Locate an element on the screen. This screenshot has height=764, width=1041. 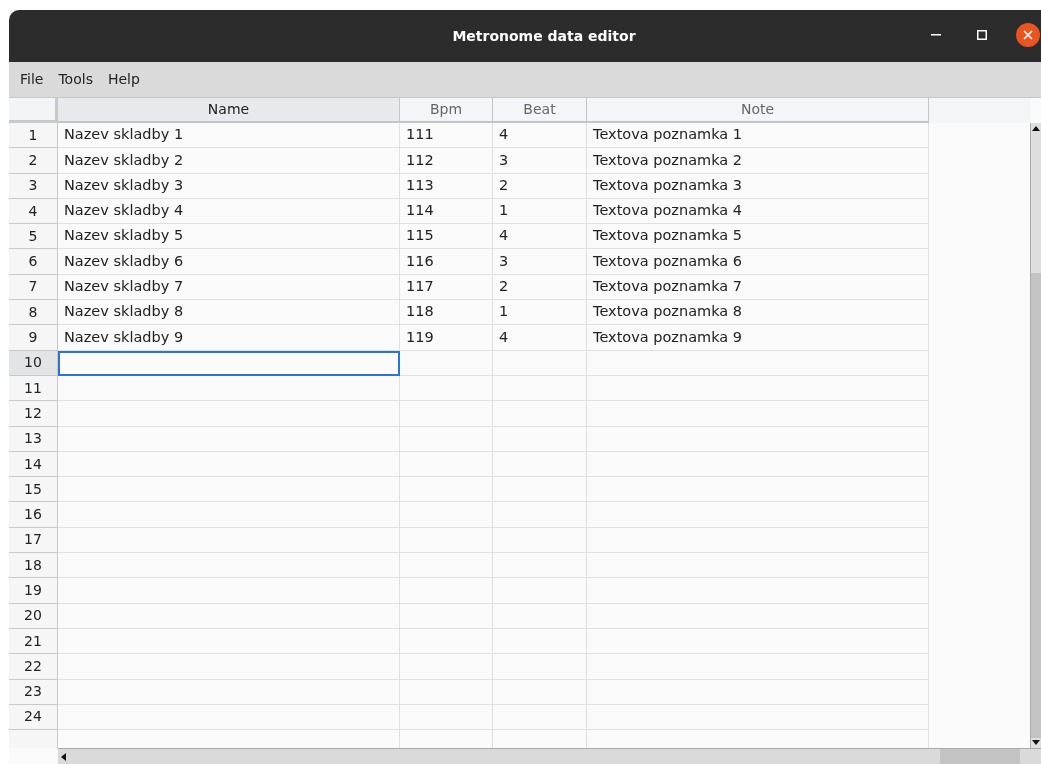
row-header: 22 is located at coordinates (33, 667).